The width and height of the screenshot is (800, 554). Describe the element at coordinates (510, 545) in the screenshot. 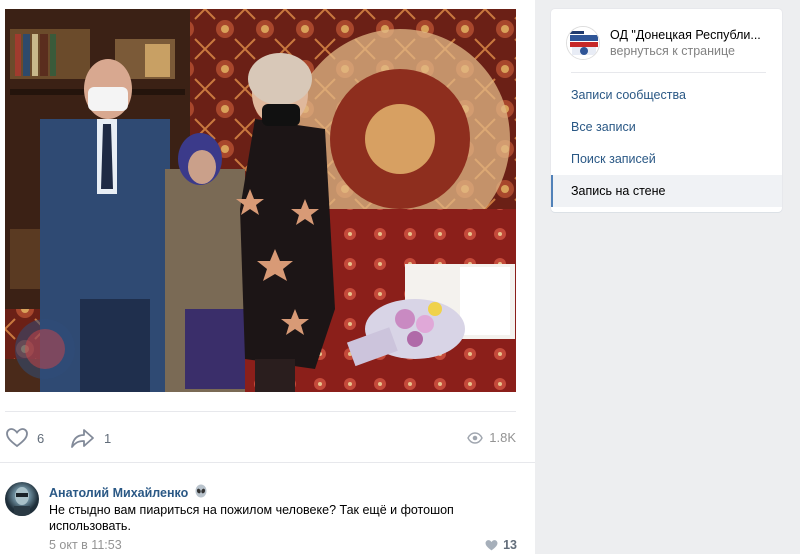

I see `comment-like-count: 13` at that location.